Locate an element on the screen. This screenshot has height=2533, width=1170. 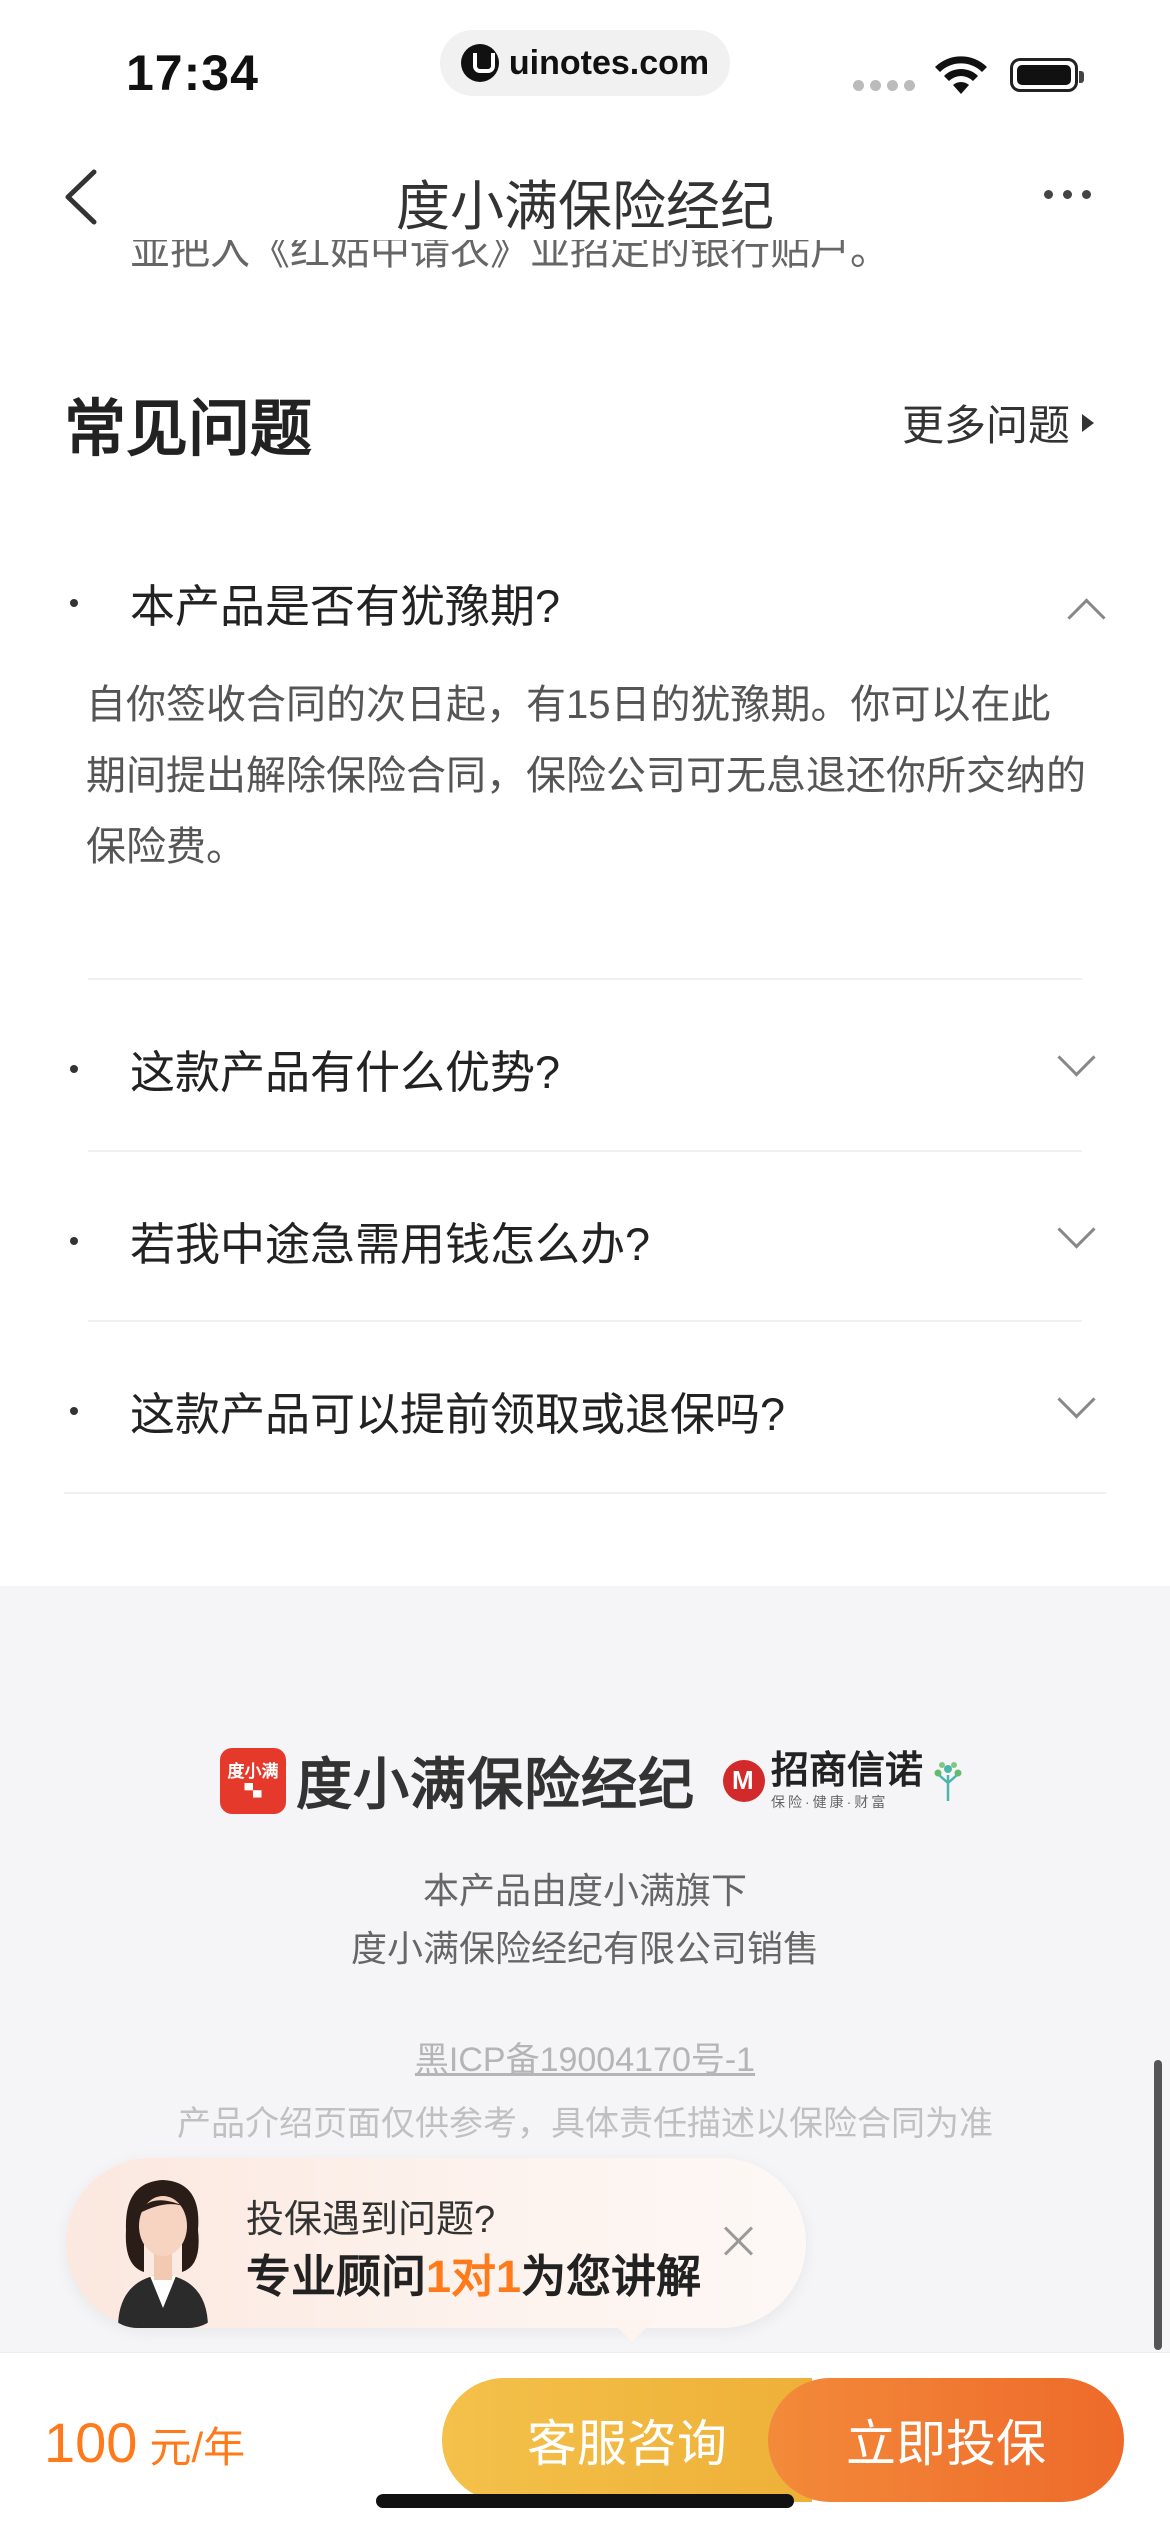
faq-item: 若我中途急需用钱怎么办? is located at coordinates (585, 1239).